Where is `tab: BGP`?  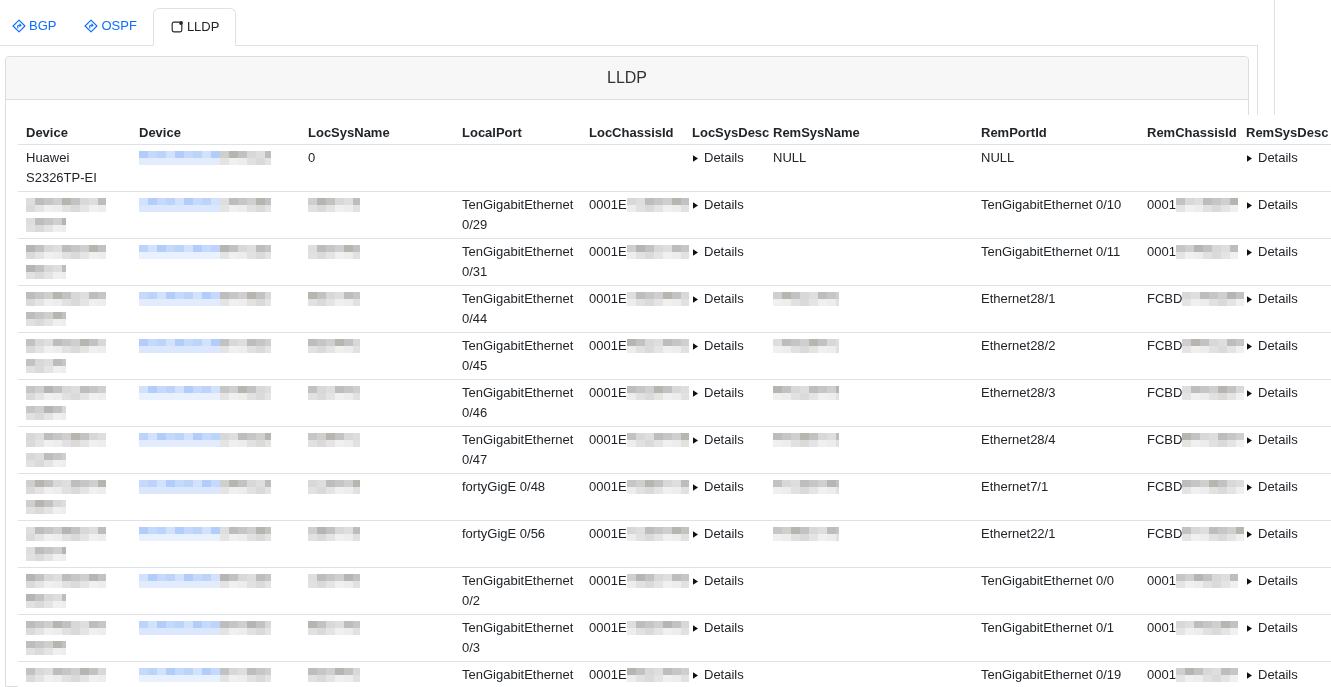 tab: BGP is located at coordinates (34, 26).